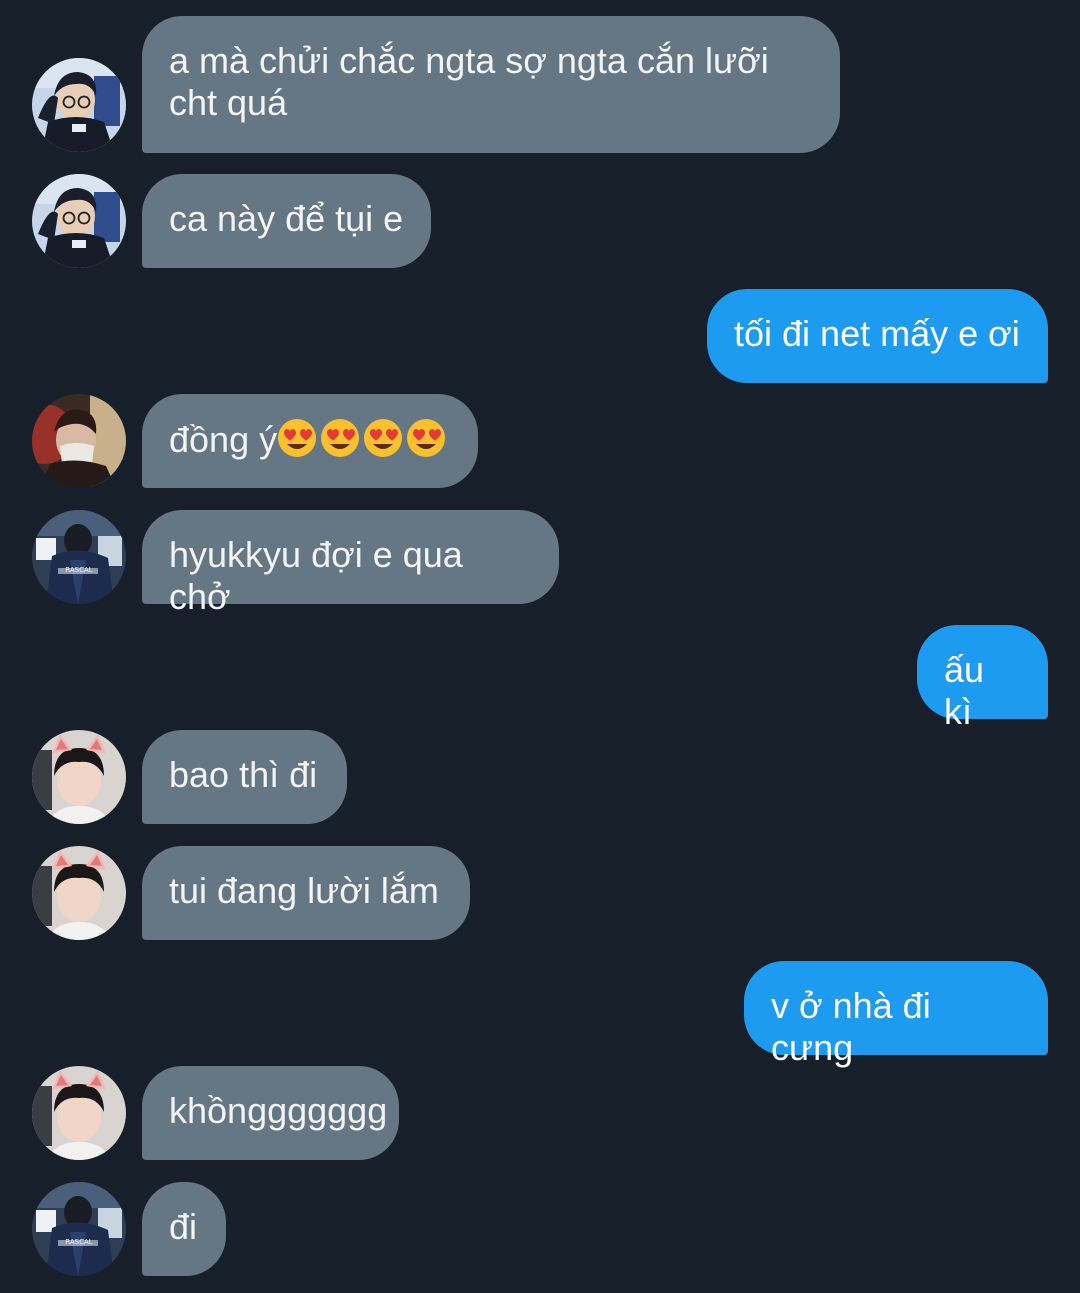 This screenshot has width=1080, height=1293. What do you see at coordinates (540, 336) in the screenshot?
I see `outgoing-message: tối đi net mấy e ơi` at bounding box center [540, 336].